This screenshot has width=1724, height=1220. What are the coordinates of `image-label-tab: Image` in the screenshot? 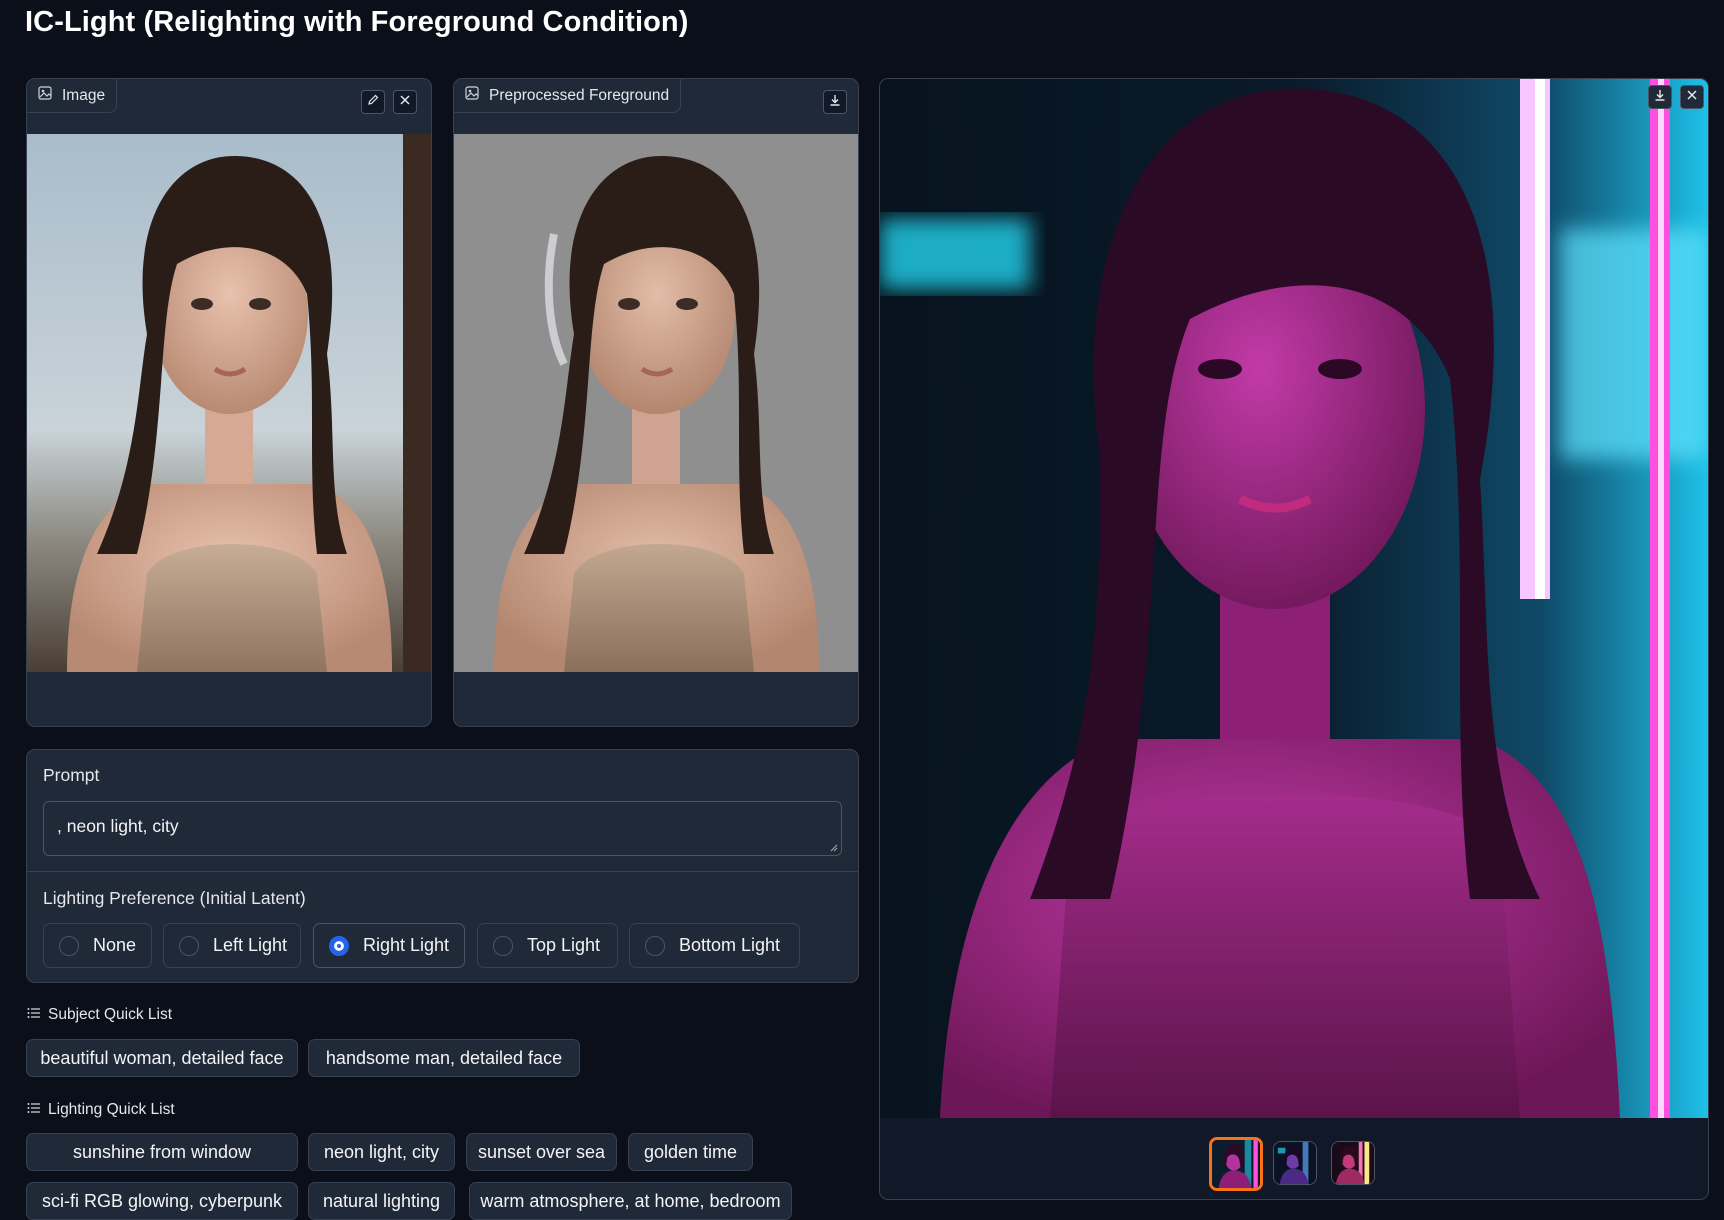 It's located at (72, 96).